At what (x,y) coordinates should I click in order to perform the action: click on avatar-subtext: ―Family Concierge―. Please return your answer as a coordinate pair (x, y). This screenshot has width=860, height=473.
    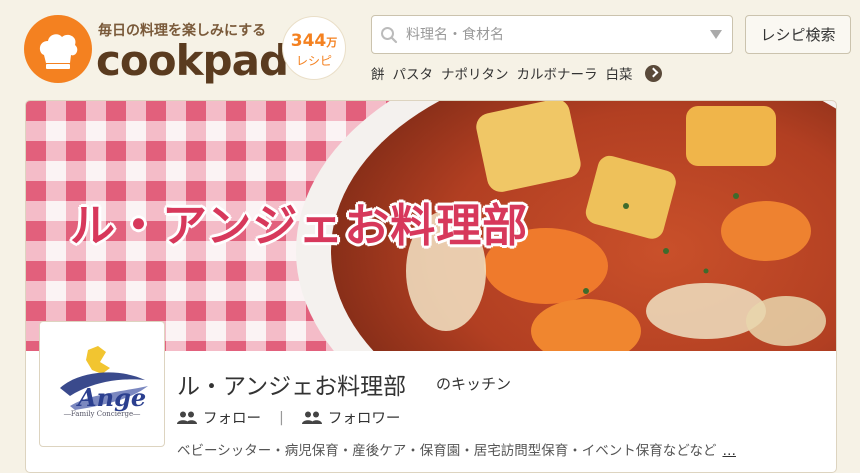
    Looking at the image, I should click on (102, 414).